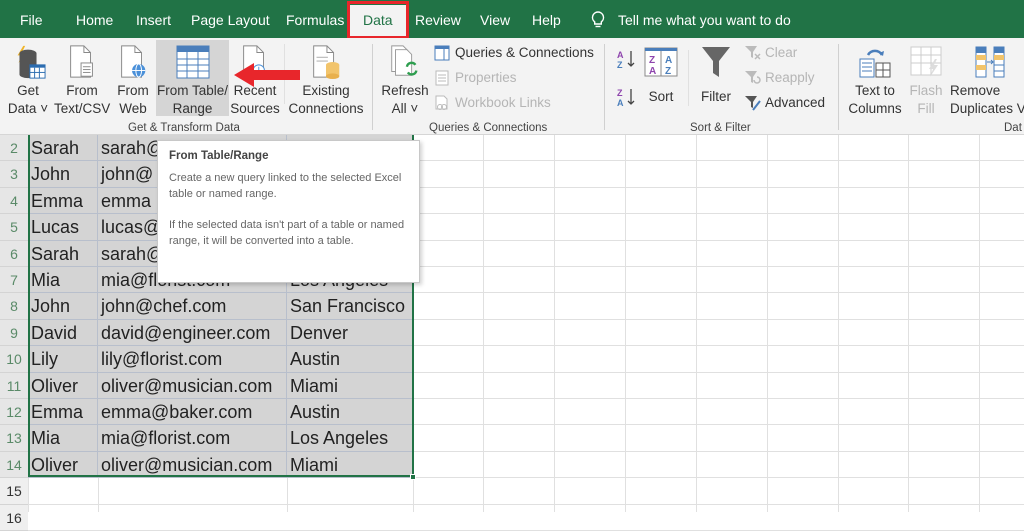 The image size is (1024, 531). I want to click on tab-page-layout: Page Layout, so click(230, 19).